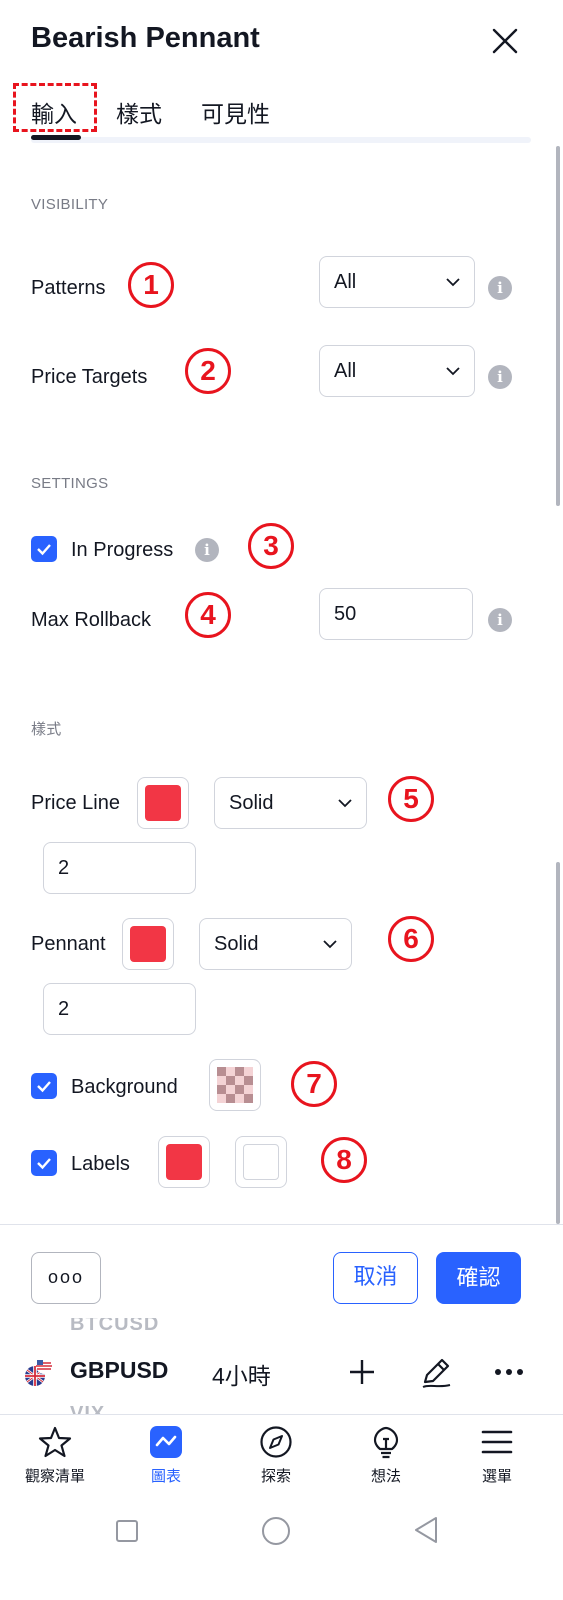 Image resolution: width=563 pixels, height=1600 pixels. What do you see at coordinates (558, 1043) in the screenshot?
I see `scrollbar-thumb-lower` at bounding box center [558, 1043].